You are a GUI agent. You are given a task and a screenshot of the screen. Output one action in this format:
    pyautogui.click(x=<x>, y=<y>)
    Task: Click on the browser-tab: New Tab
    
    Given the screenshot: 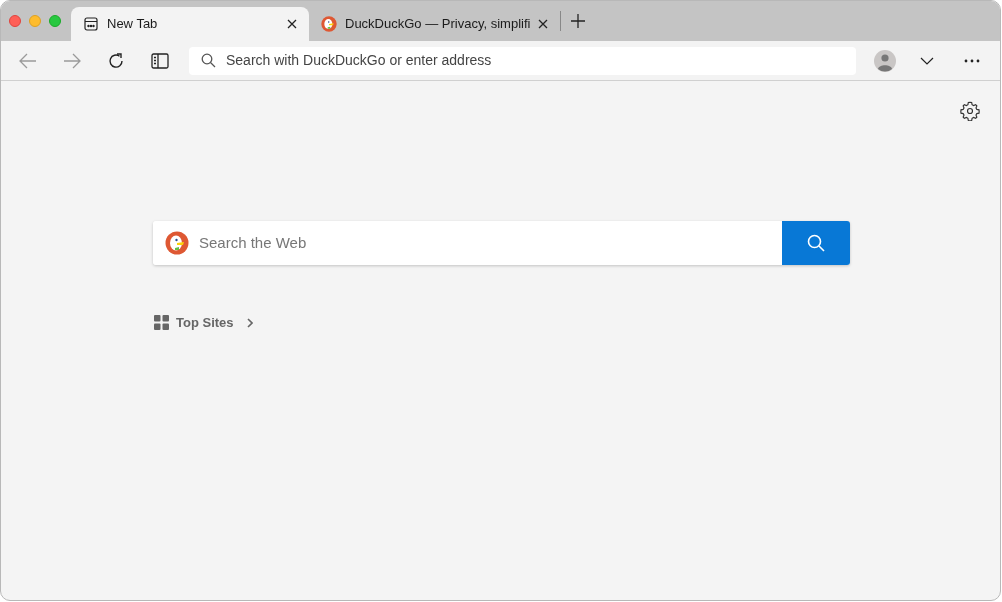 What is the action you would take?
    pyautogui.click(x=190, y=24)
    